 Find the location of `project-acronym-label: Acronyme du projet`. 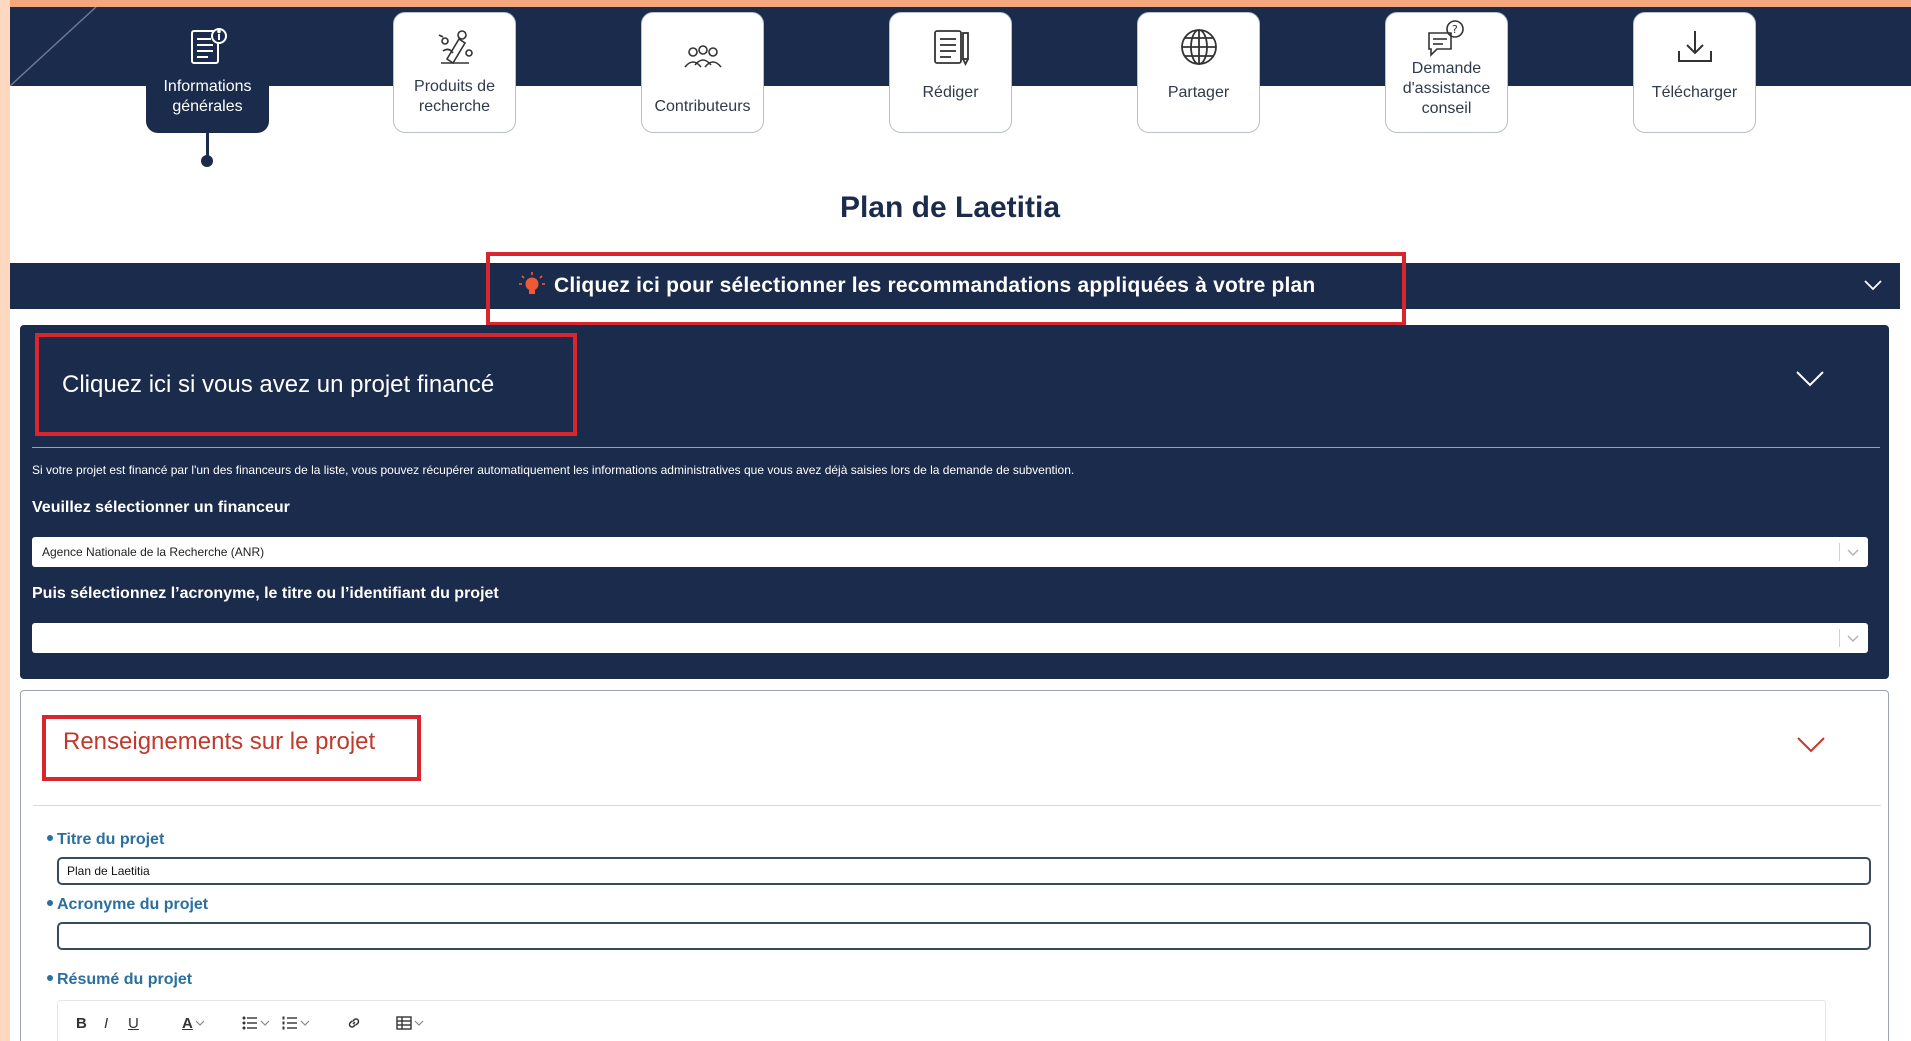

project-acronym-label: Acronyme du projet is located at coordinates (127, 905).